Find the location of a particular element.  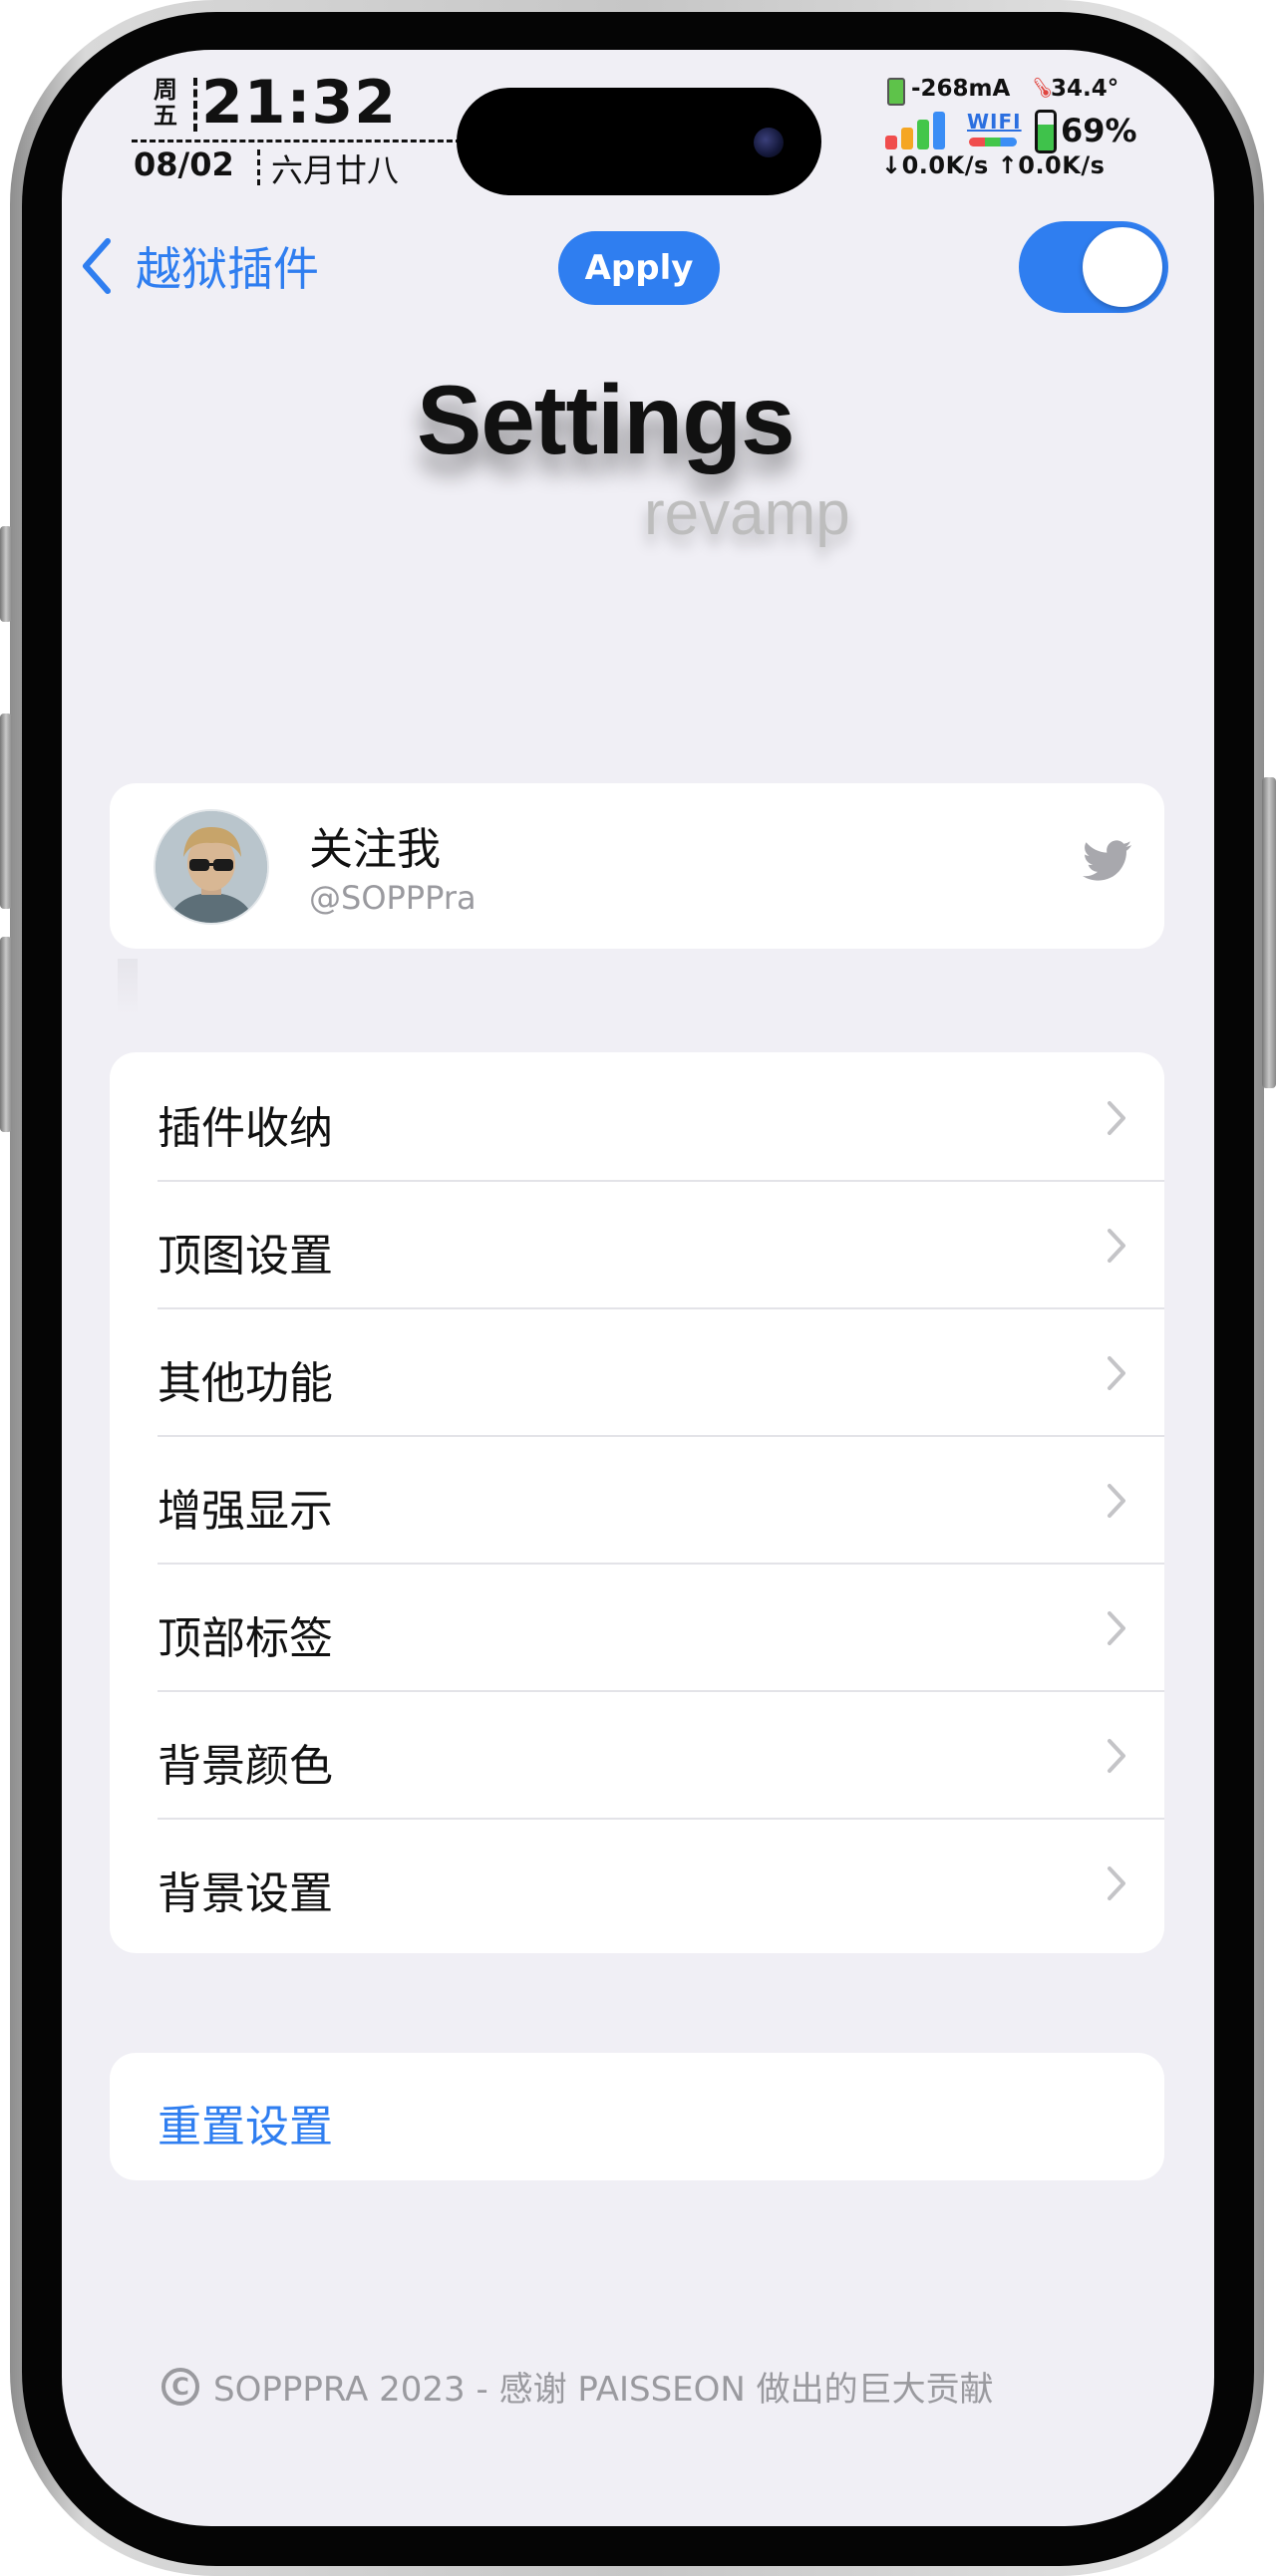

toggle-knob is located at coordinates (1122, 267).